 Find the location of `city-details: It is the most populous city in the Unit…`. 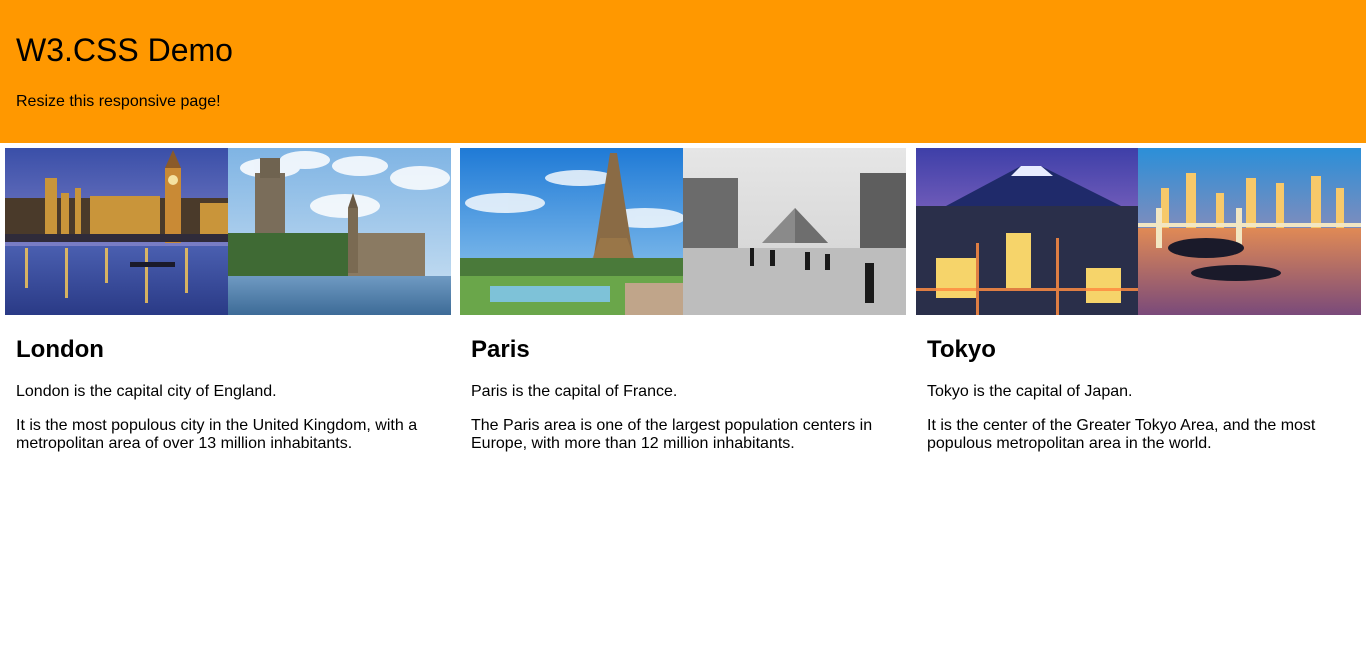

city-details: It is the most populous city in the Unit… is located at coordinates (217, 434).